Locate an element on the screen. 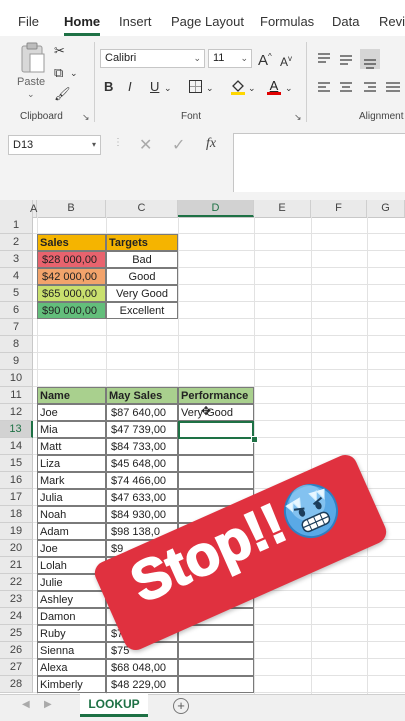  name-cell: Noah is located at coordinates (71, 514).